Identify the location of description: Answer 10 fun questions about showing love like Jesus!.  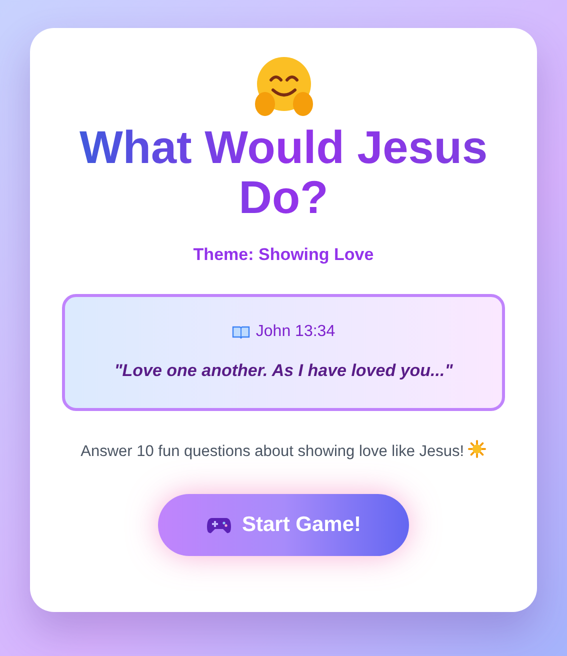
(272, 451).